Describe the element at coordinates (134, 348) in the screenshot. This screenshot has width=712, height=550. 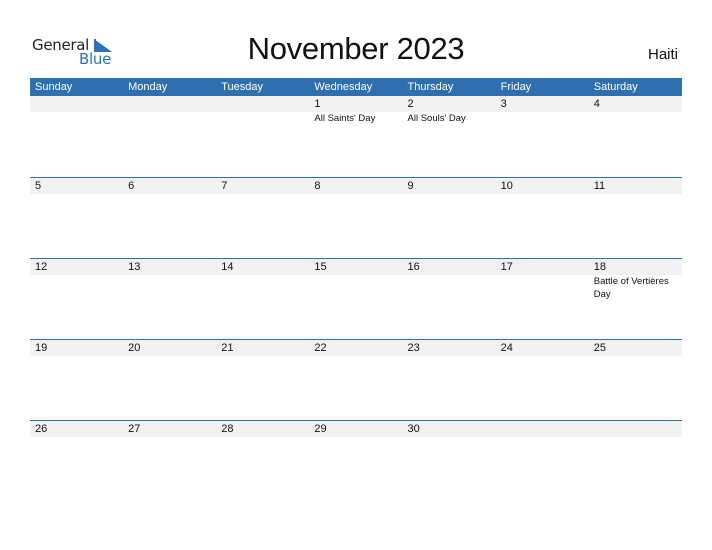
I see `day-number: 20` at that location.